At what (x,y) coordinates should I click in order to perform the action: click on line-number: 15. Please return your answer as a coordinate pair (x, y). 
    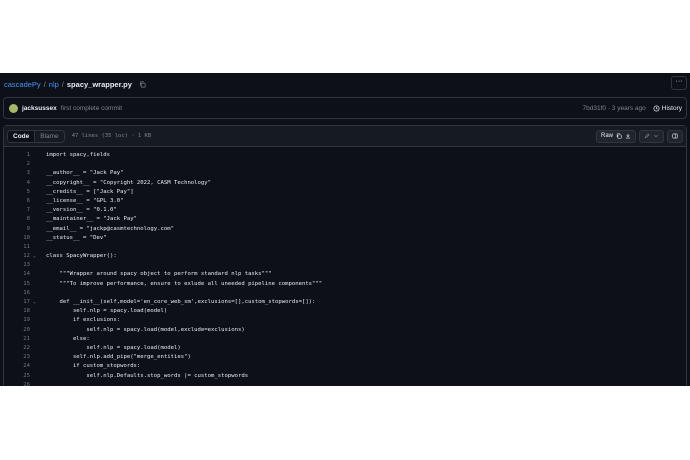
    Looking at the image, I should click on (17, 284).